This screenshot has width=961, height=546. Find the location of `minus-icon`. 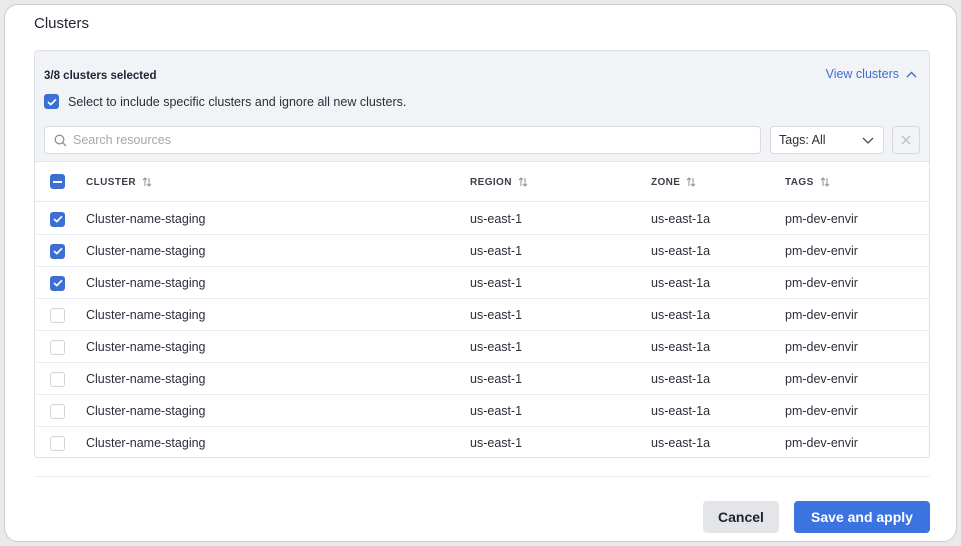

minus-icon is located at coordinates (57, 181).